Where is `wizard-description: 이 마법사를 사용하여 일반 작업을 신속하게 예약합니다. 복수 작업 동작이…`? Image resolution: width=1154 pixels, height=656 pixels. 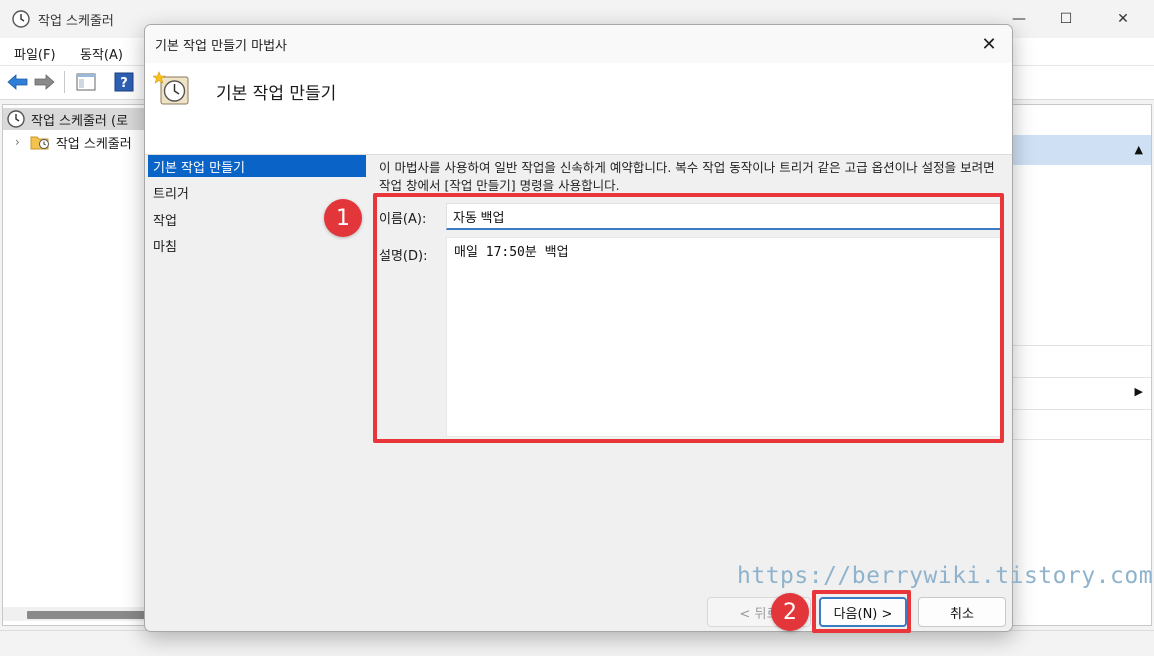 wizard-description: 이 마법사를 사용하여 일반 작업을 신속하게 예약합니다. 복수 작업 동작이… is located at coordinates (687, 176).